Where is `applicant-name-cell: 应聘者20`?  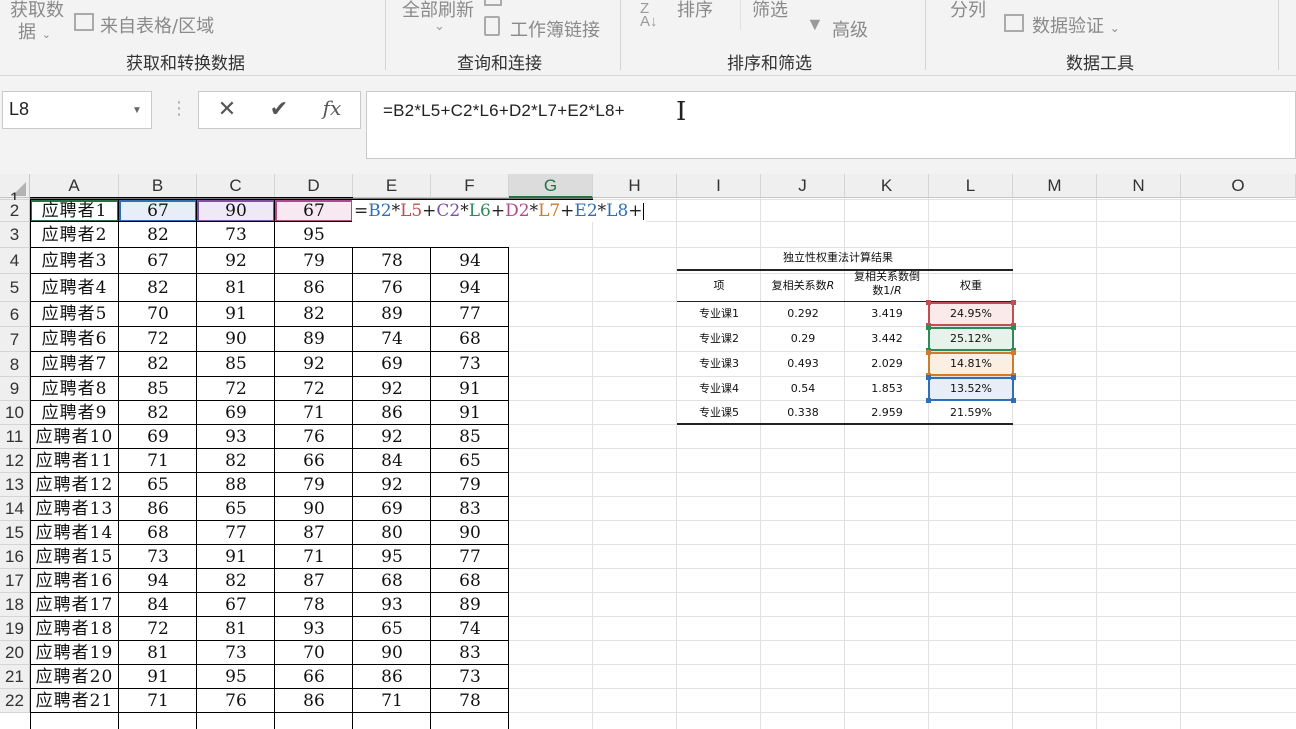 applicant-name-cell: 应聘者20 is located at coordinates (74, 677).